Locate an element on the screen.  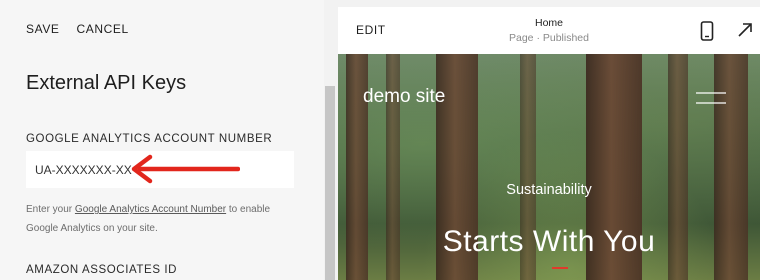
hero-title: Starts With You is located at coordinates (549, 241).